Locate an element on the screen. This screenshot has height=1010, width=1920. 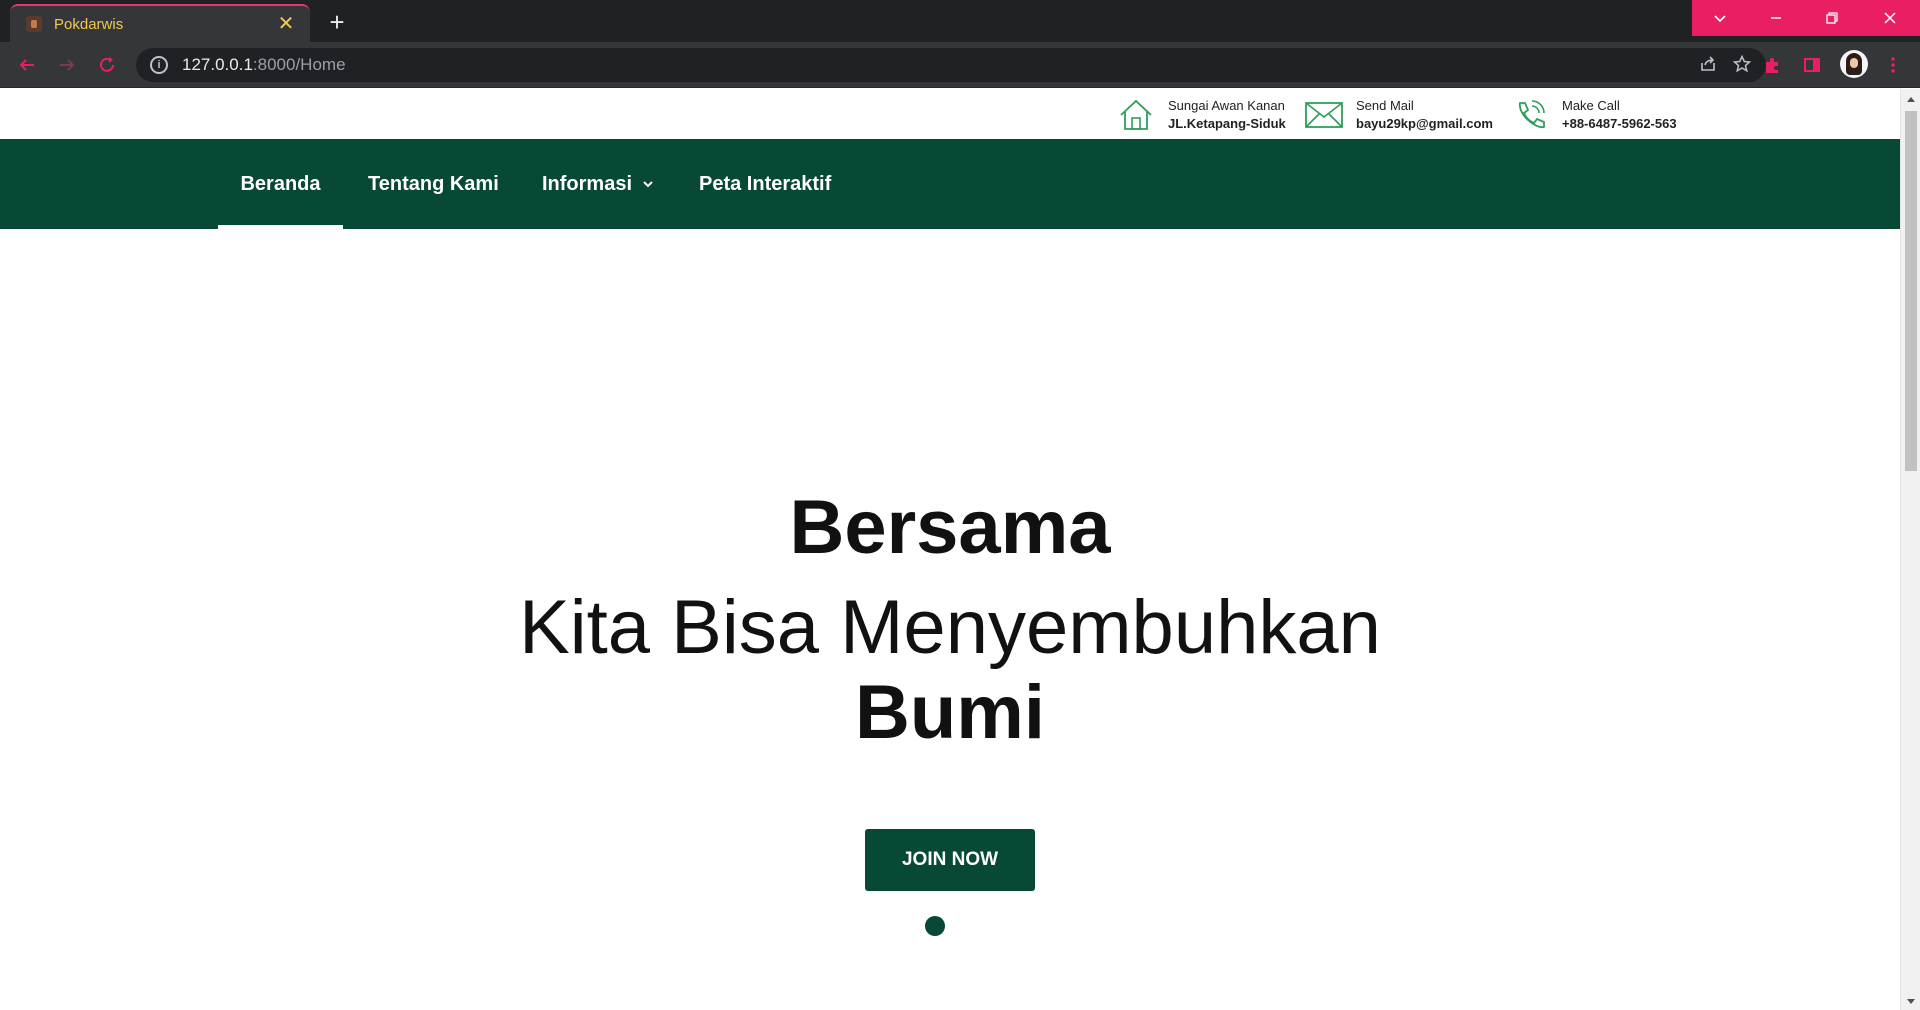
address-bar: i 127.0.0.1:8000/Home is located at coordinates (951, 65).